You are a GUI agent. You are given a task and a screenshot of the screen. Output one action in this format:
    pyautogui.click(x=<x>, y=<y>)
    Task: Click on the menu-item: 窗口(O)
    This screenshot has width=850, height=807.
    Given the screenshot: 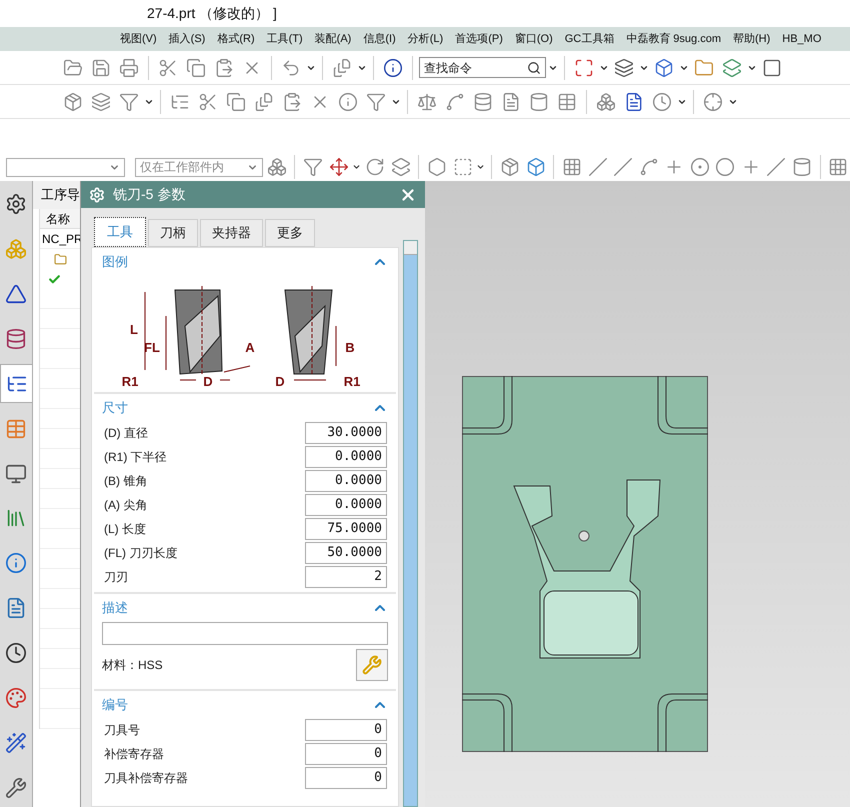 What is the action you would take?
    pyautogui.click(x=533, y=39)
    